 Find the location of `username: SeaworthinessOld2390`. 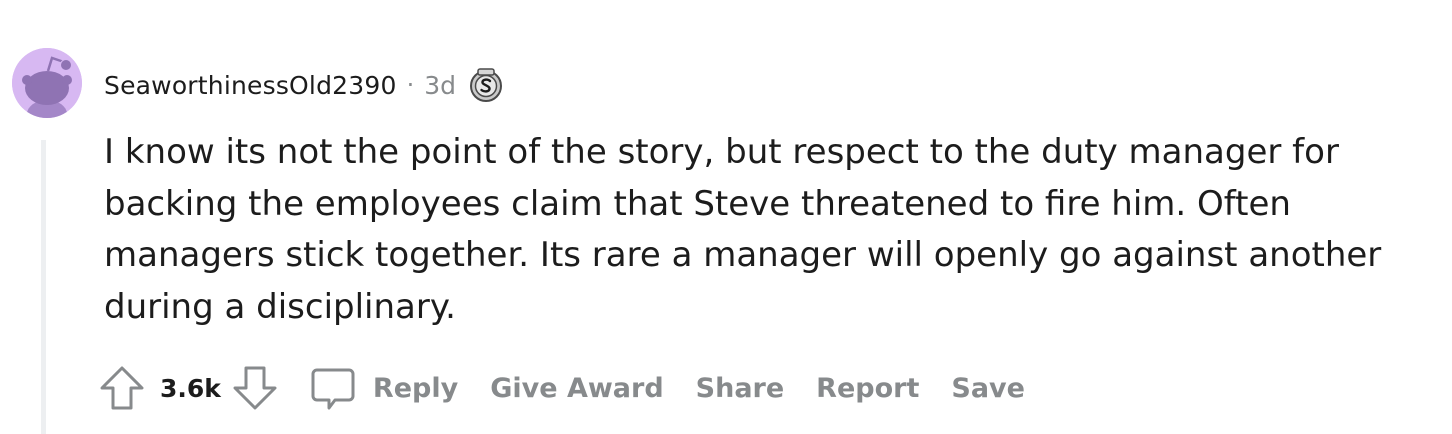

username: SeaworthinessOld2390 is located at coordinates (250, 85).